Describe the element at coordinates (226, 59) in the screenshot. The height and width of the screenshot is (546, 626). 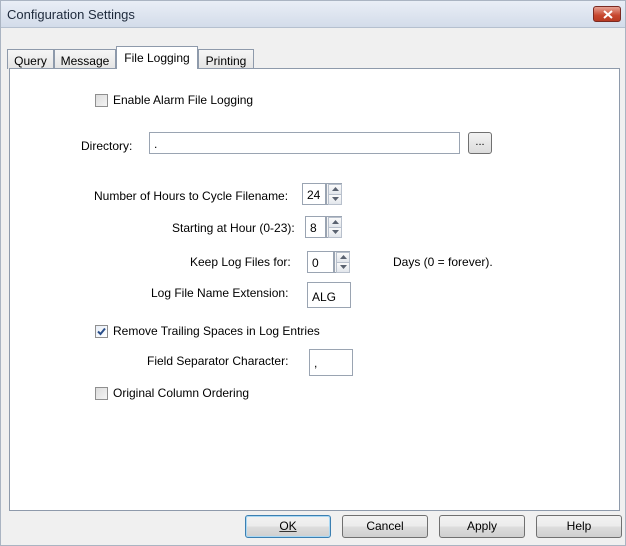
I see `tab-printing: Printing` at that location.